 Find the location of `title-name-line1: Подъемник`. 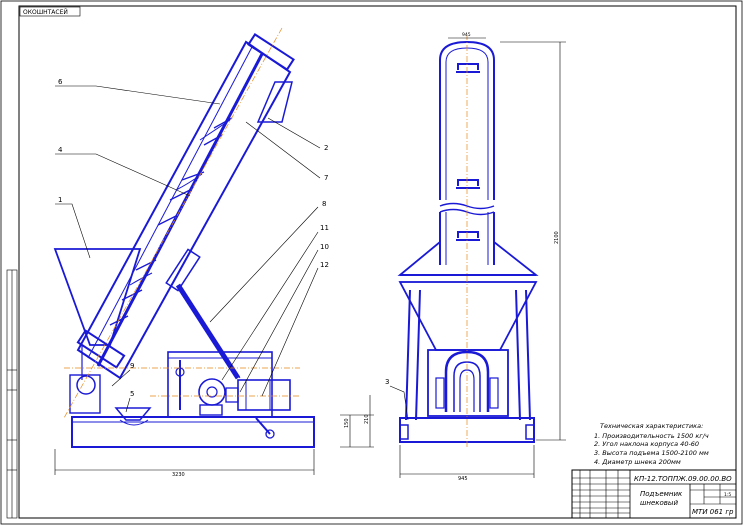

title-name-line1: Подъемник is located at coordinates (661, 494).